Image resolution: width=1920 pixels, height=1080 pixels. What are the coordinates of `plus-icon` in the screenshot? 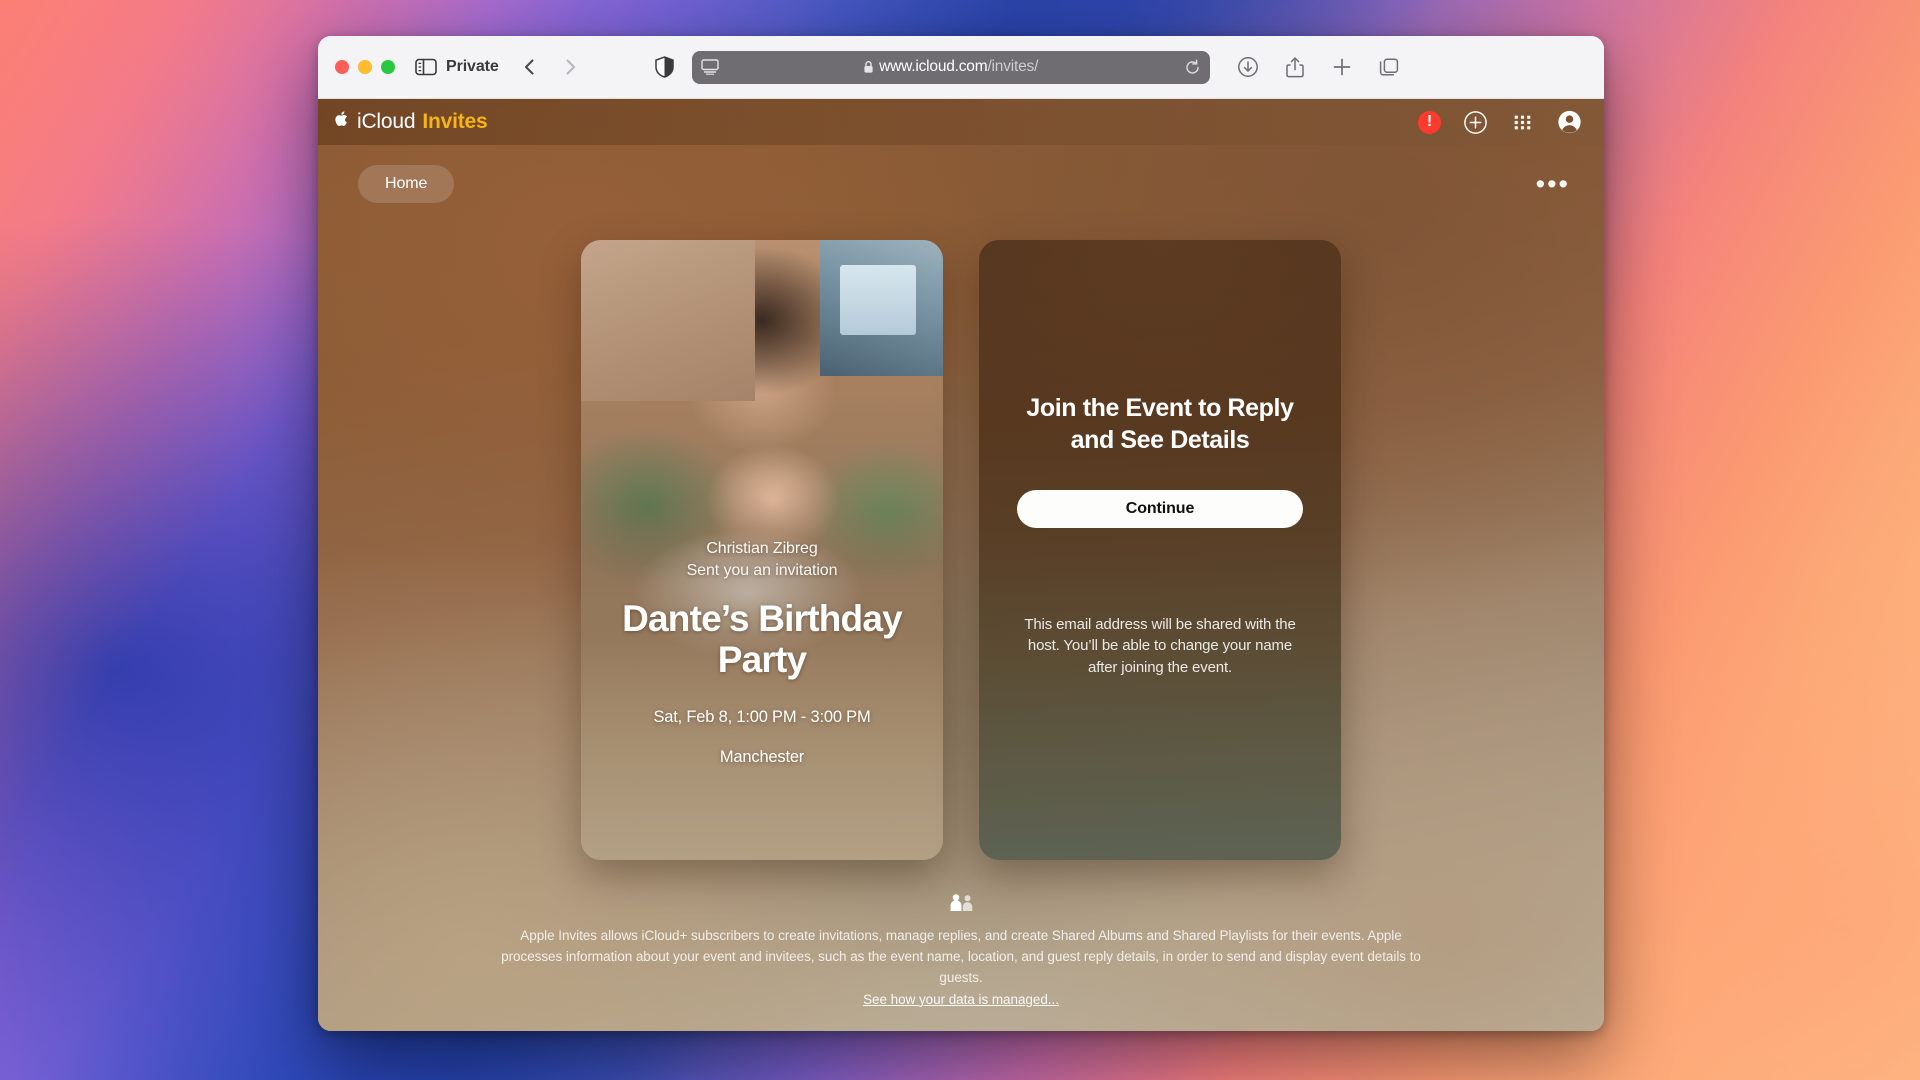 It's located at (1342, 67).